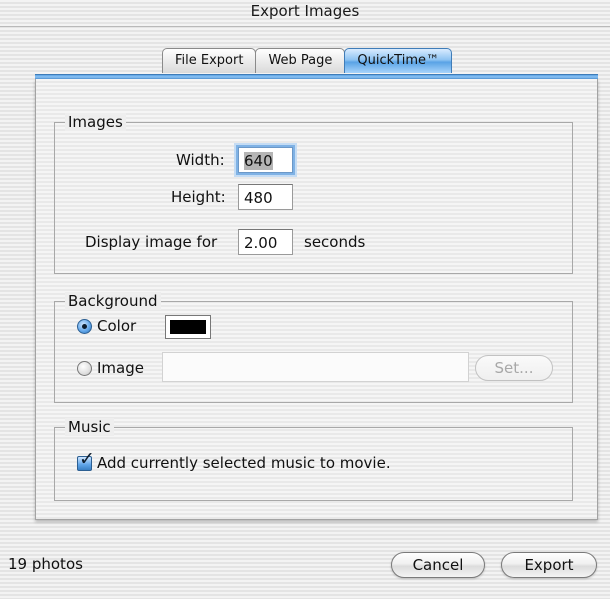 This screenshot has width=610, height=599. I want to click on width-label: Width:, so click(200, 160).